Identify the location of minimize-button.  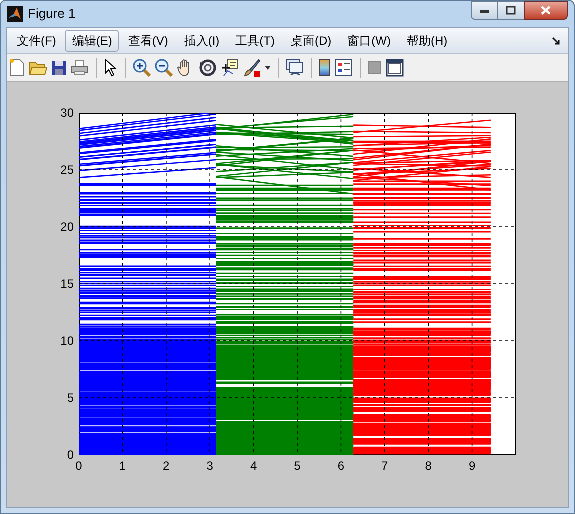
(484, 10).